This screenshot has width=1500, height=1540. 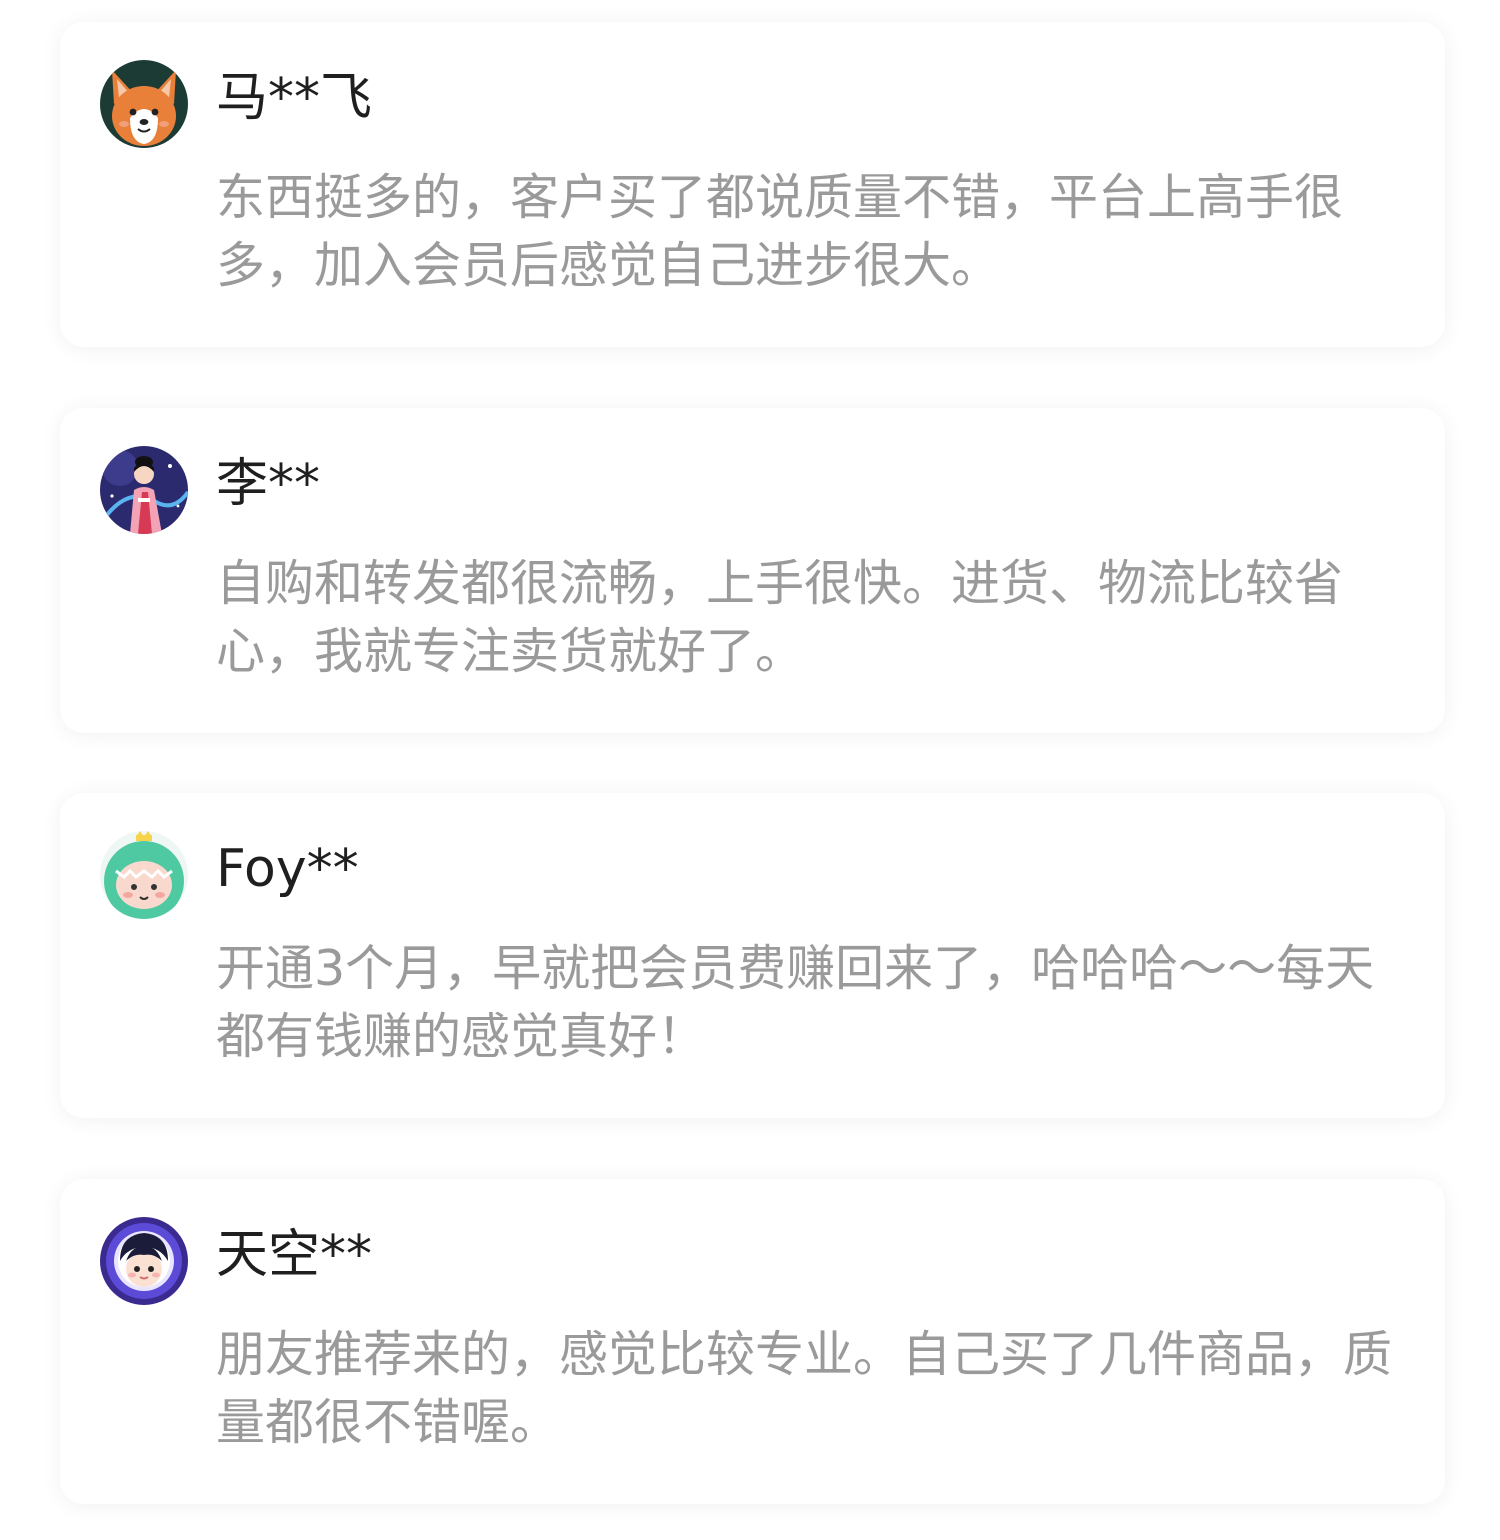 What do you see at coordinates (294, 1255) in the screenshot?
I see `reviewer-name: 天空**` at bounding box center [294, 1255].